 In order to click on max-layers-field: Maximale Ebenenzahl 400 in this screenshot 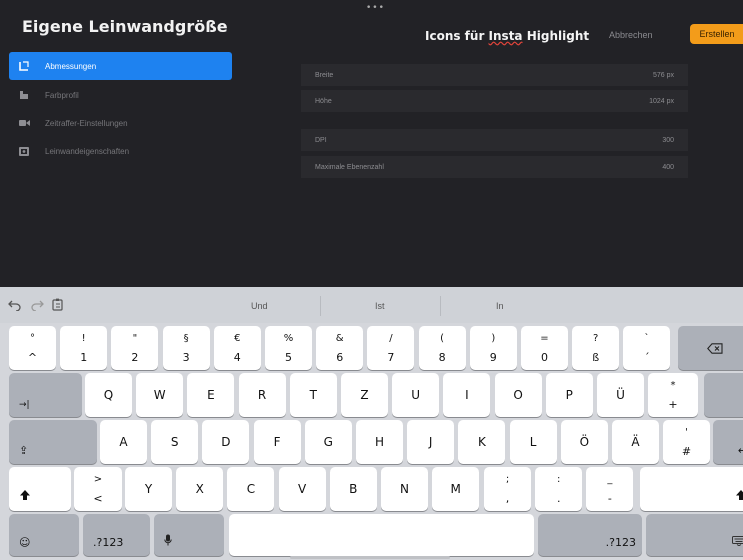, I will do `click(494, 167)`.